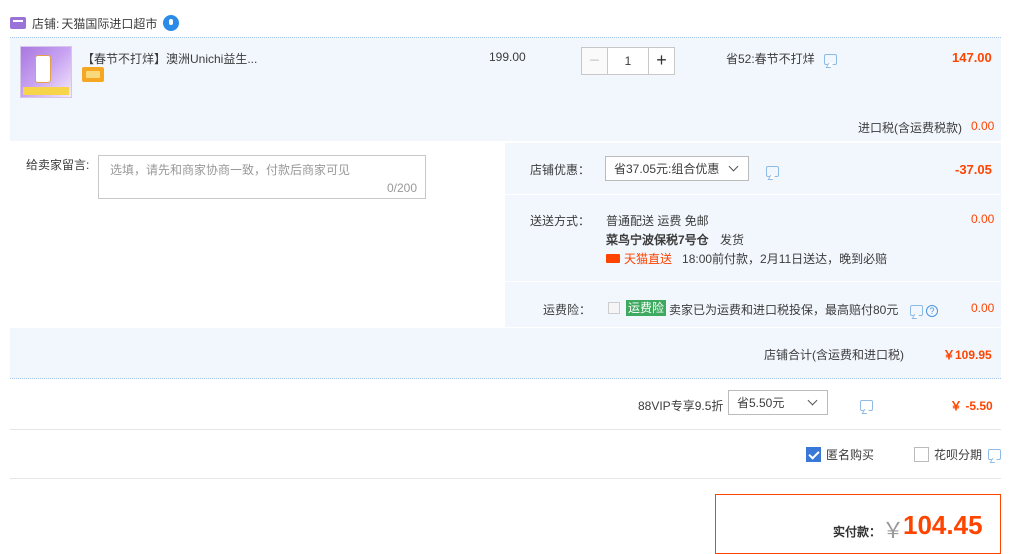 The image size is (1017, 554). I want to click on shipping-method: 普通配送 运费 免邮, so click(657, 221).